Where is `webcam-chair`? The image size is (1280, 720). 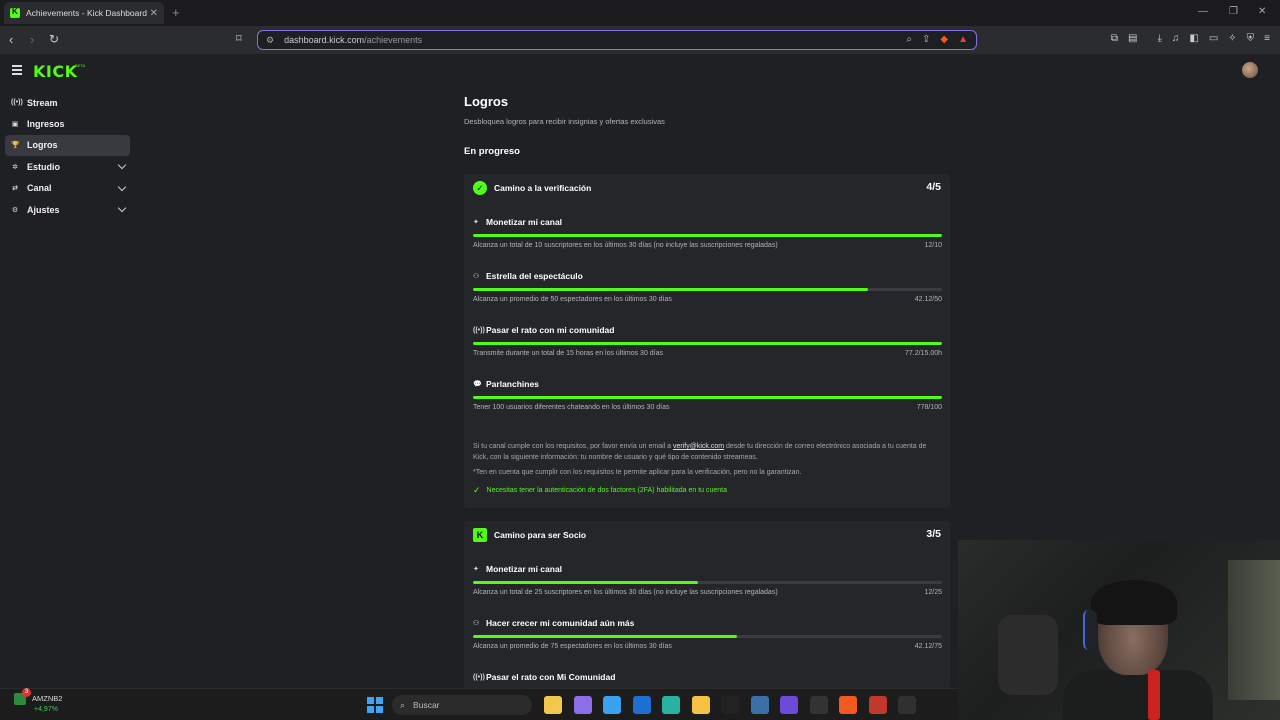 webcam-chair is located at coordinates (1028, 655).